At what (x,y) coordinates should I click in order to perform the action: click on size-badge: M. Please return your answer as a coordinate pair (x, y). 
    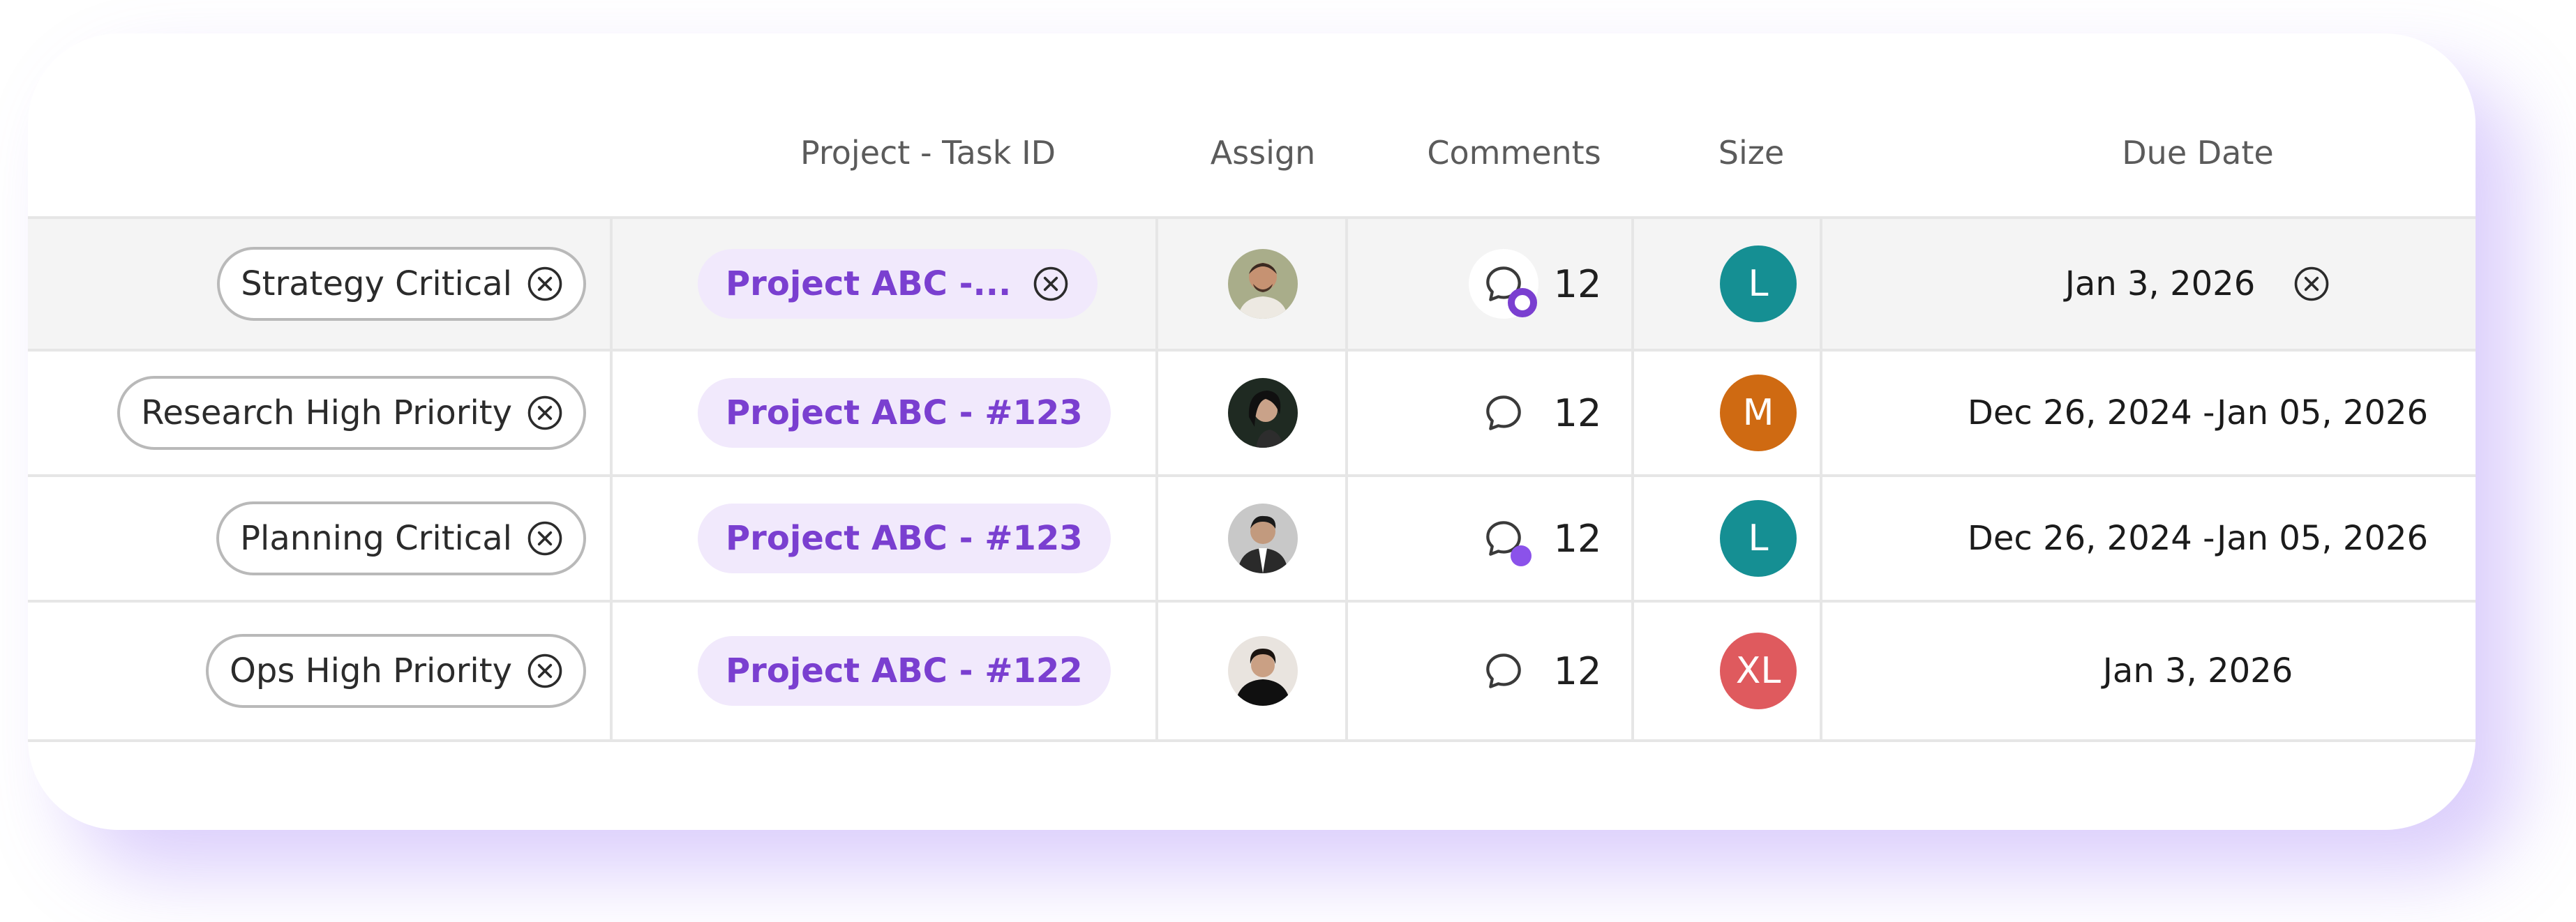
    Looking at the image, I should click on (1758, 413).